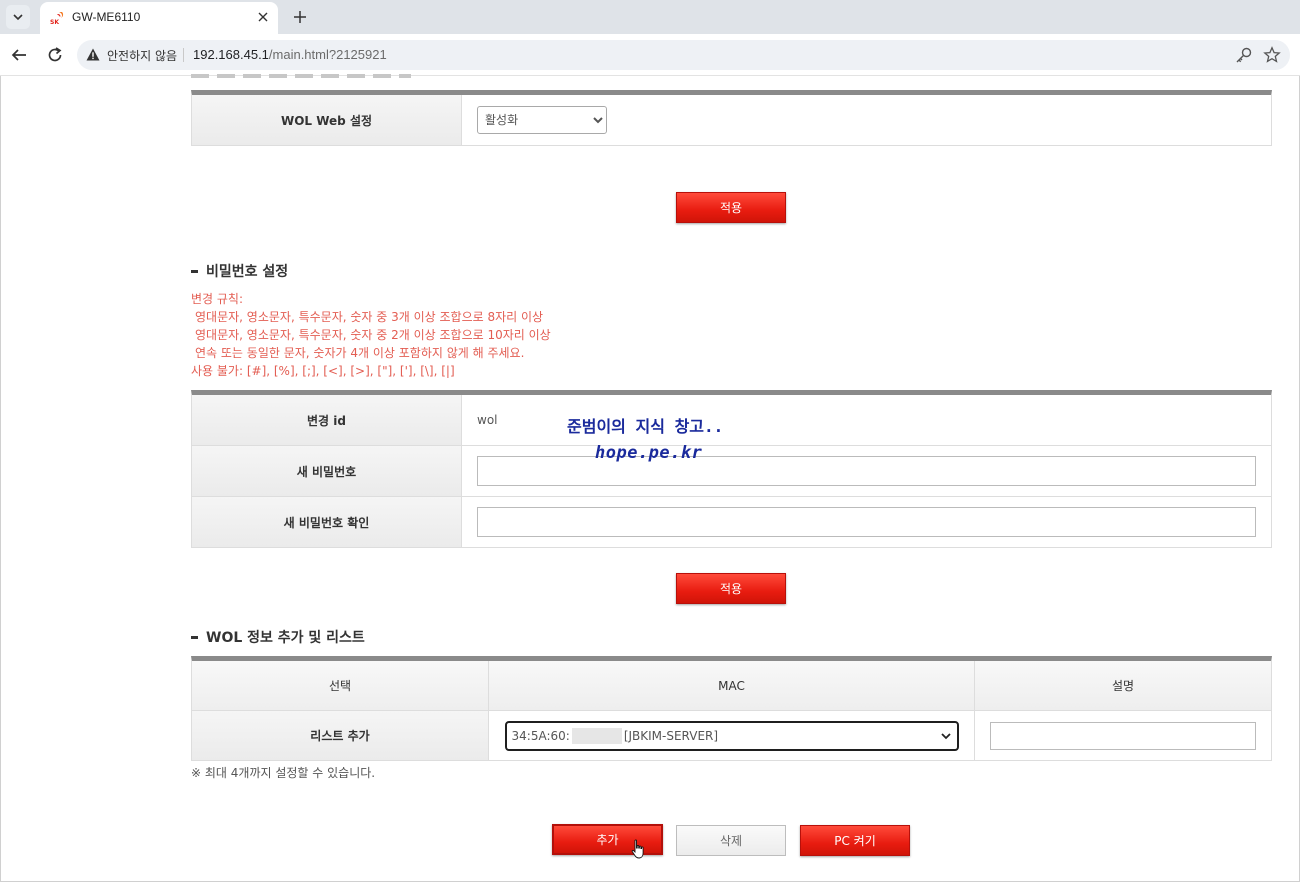 The height and width of the screenshot is (882, 1300). Describe the element at coordinates (327, 120) in the screenshot. I see `wol-web-label: WOL Web 설정` at that location.